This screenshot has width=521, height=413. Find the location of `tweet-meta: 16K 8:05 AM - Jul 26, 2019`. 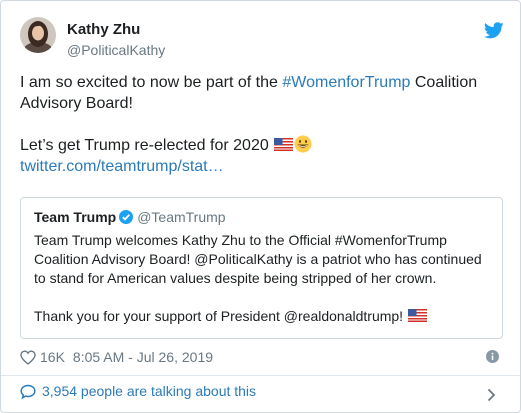

tweet-meta: 16K 8:05 AM - Jul 26, 2019 is located at coordinates (116, 357).